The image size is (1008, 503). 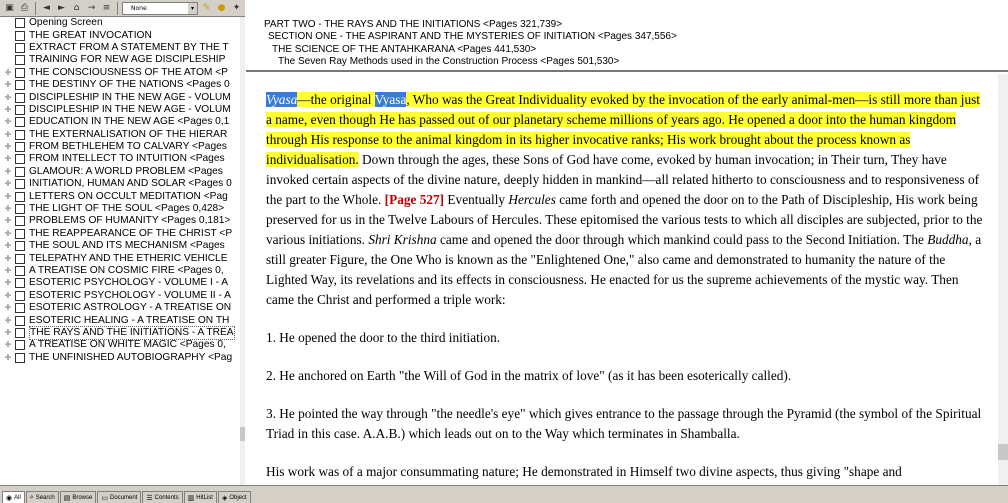 What do you see at coordinates (122, 258) in the screenshot?
I see `tree-item: ✛ TELEPATHY AND THE ETHERIC VEHICLE` at bounding box center [122, 258].